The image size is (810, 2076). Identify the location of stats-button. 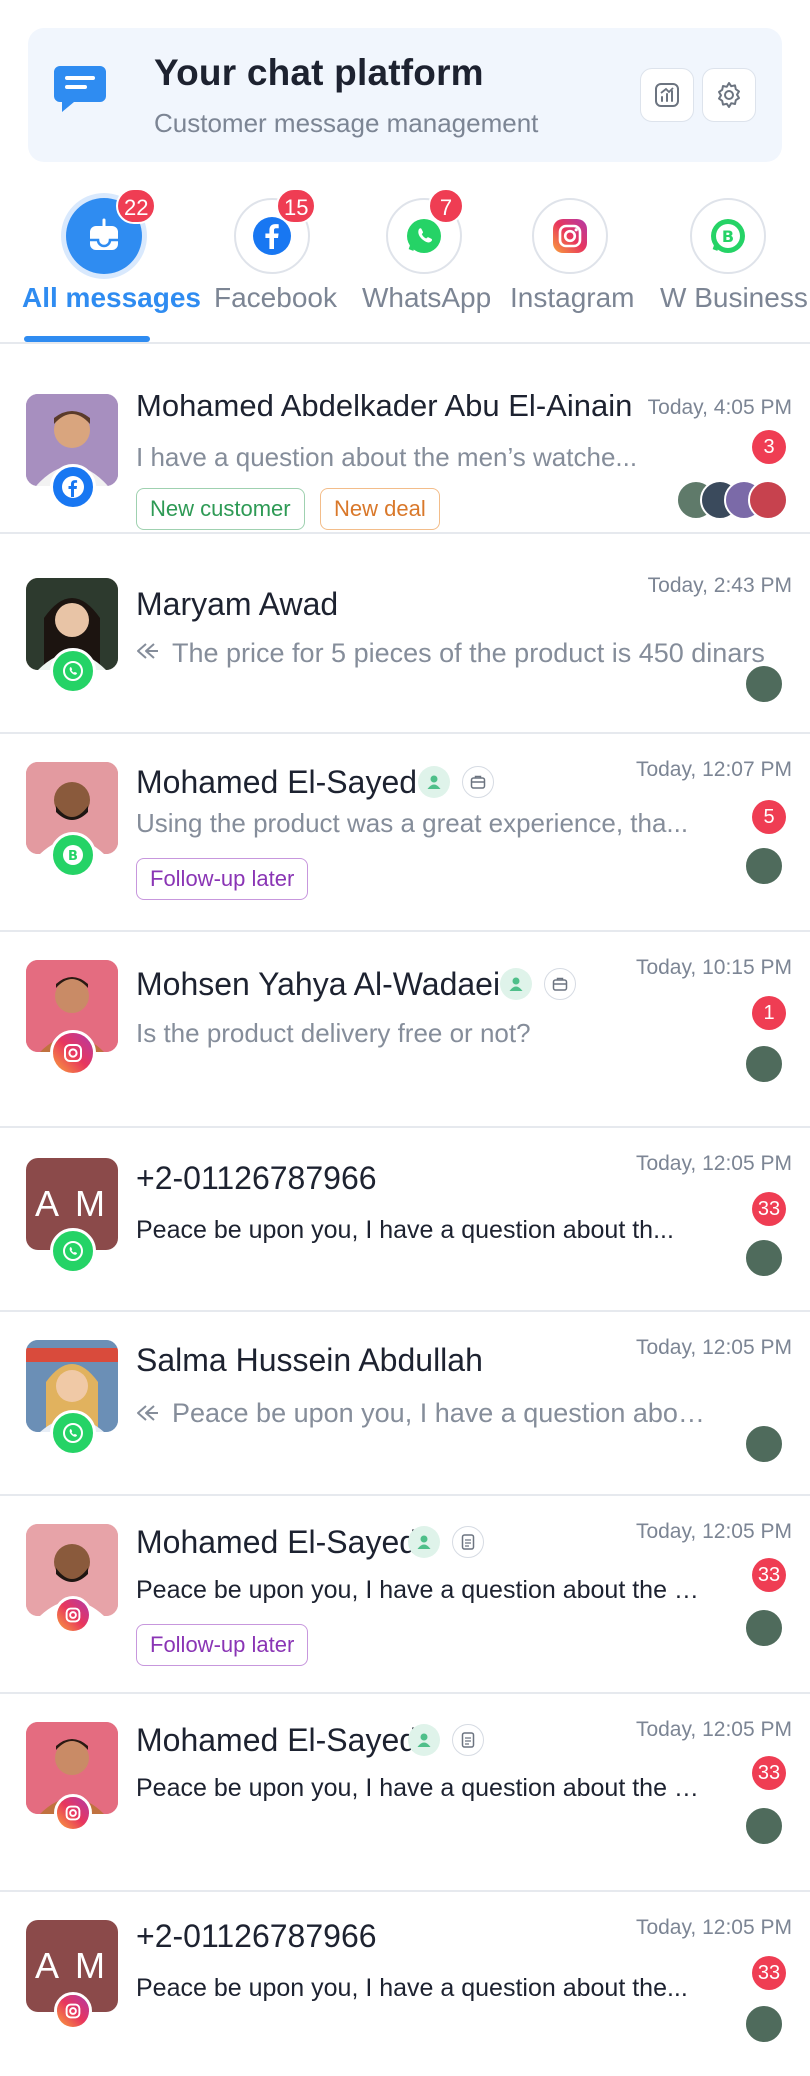
(667, 95).